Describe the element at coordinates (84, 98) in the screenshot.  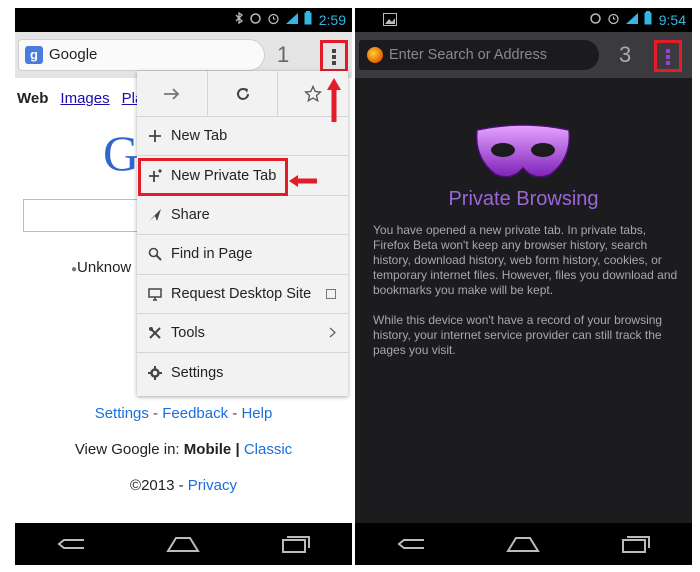
I see `tab-images: Images` at that location.